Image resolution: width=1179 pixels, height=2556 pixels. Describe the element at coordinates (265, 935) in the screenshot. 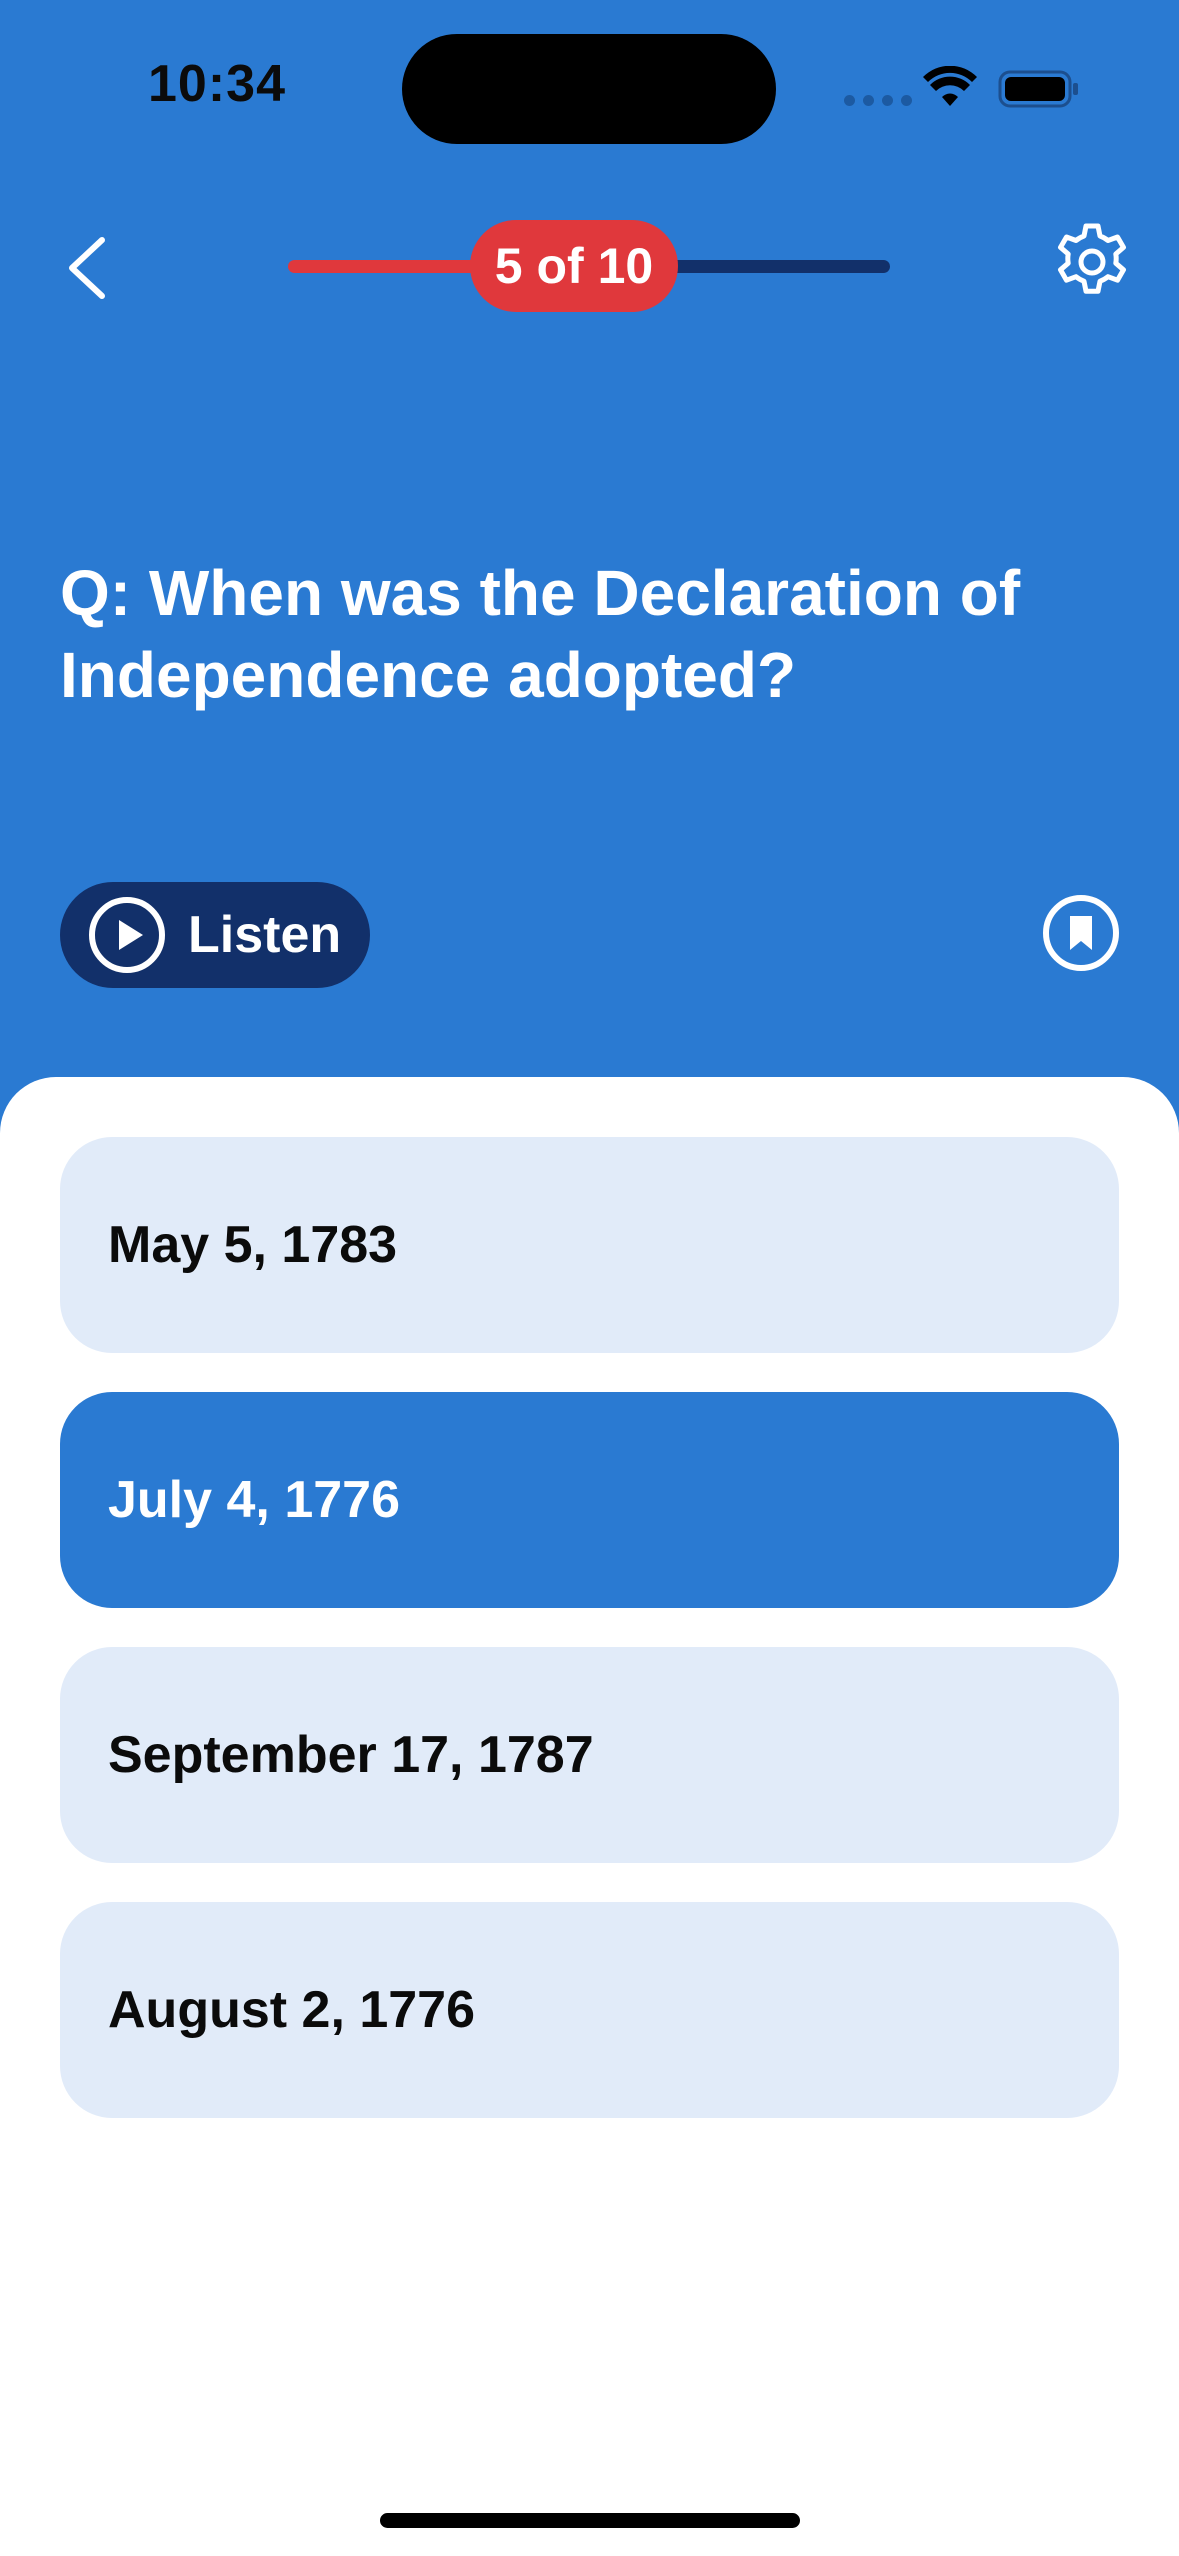

I see `listen-label: Listen` at that location.